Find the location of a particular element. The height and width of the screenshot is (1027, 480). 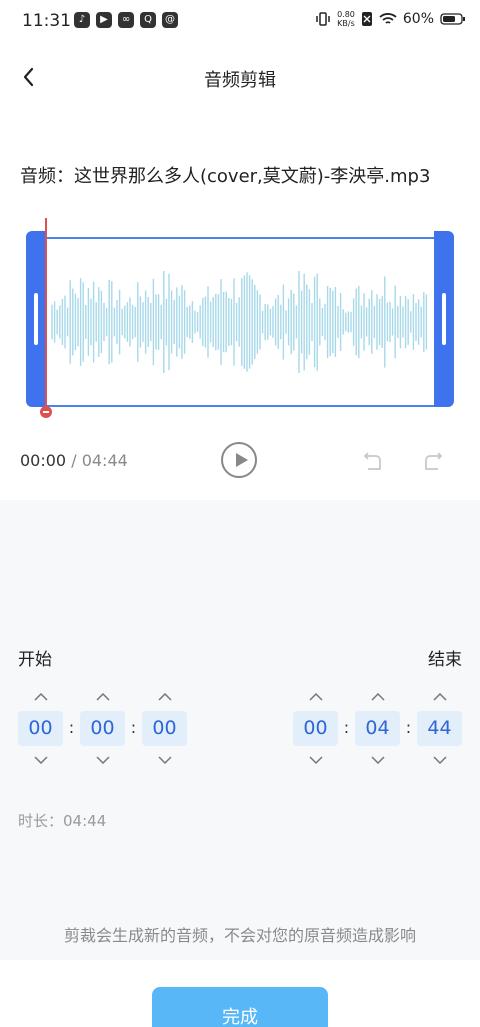

playhead-knob is located at coordinates (46, 412).